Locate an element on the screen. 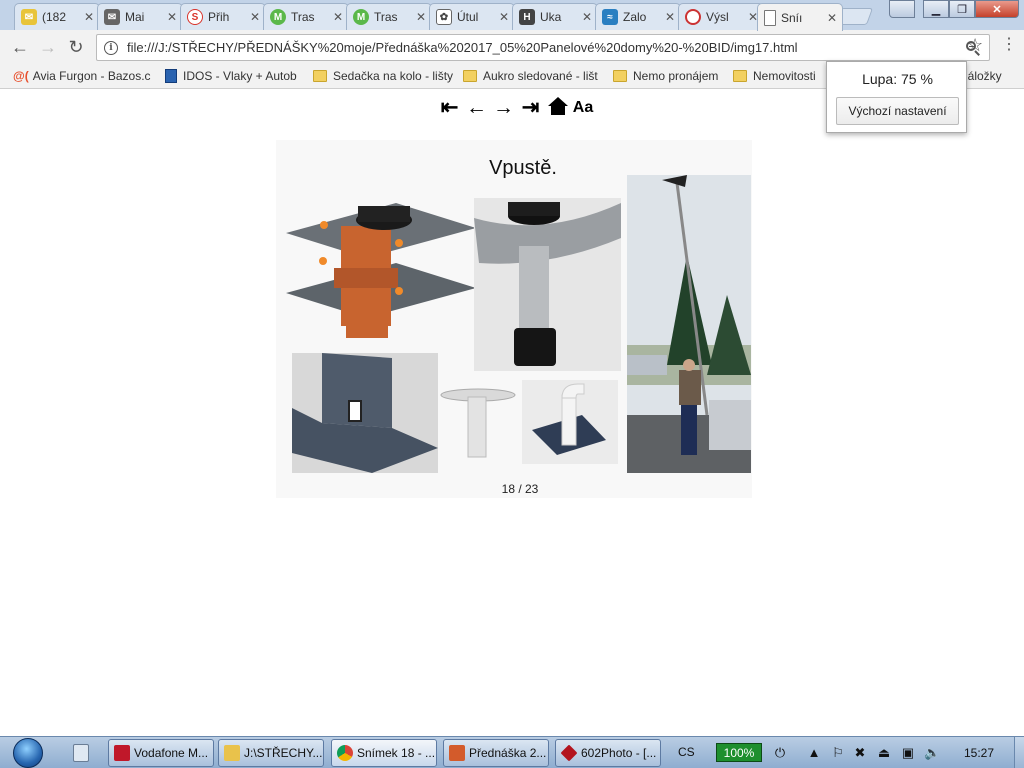  tab-6: ✿ Útul ✕ is located at coordinates (472, 16).